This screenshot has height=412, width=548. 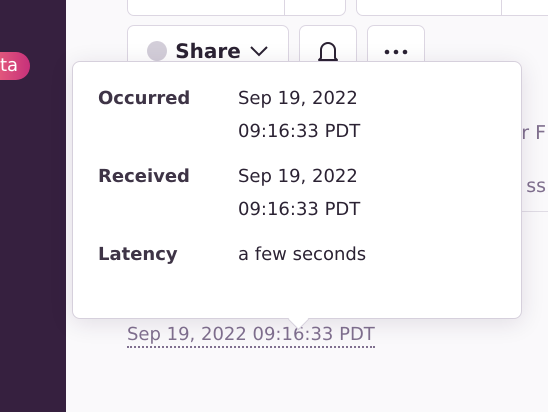 I want to click on field-value: a few seconds, so click(x=302, y=255).